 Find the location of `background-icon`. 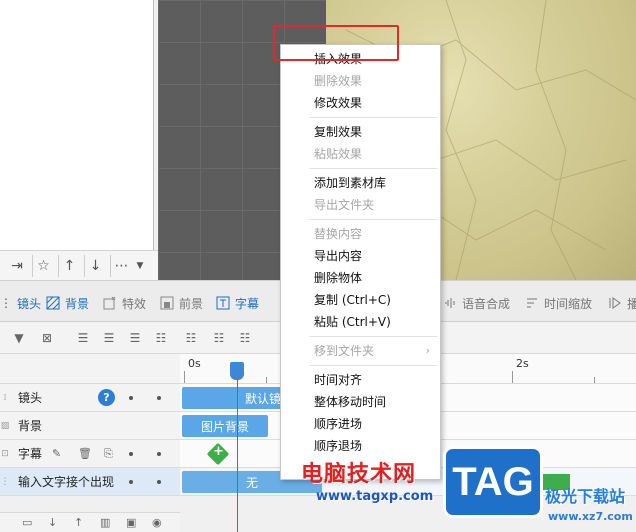

background-icon is located at coordinates (53, 303).